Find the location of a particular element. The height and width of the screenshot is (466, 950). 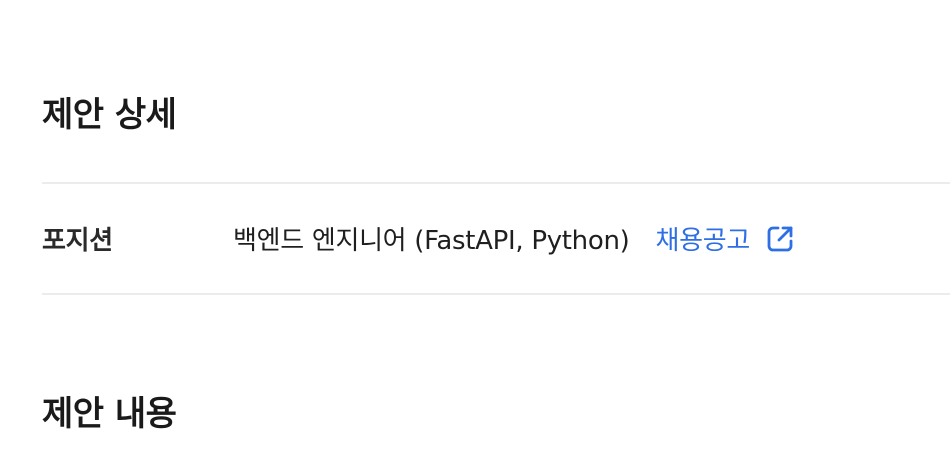

divider-bottom is located at coordinates (496, 294).